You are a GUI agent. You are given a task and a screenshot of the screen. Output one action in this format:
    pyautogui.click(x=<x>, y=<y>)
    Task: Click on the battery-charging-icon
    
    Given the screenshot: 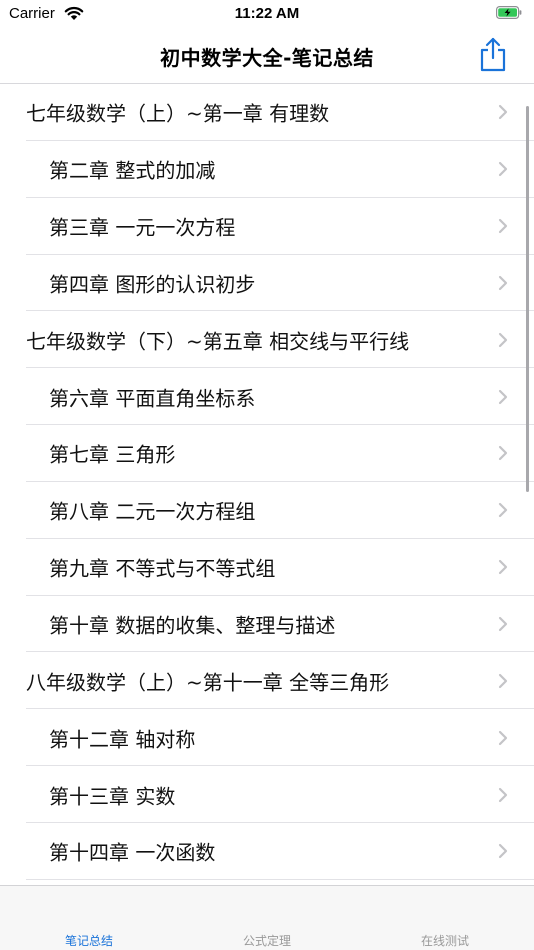 What is the action you would take?
    pyautogui.click(x=509, y=12)
    